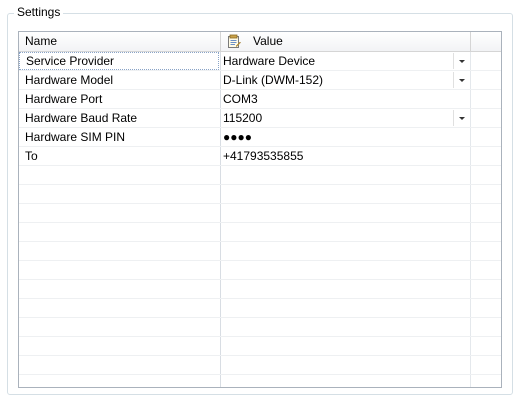 The image size is (522, 406). What do you see at coordinates (69, 80) in the screenshot?
I see `property-name: Hardware Model` at bounding box center [69, 80].